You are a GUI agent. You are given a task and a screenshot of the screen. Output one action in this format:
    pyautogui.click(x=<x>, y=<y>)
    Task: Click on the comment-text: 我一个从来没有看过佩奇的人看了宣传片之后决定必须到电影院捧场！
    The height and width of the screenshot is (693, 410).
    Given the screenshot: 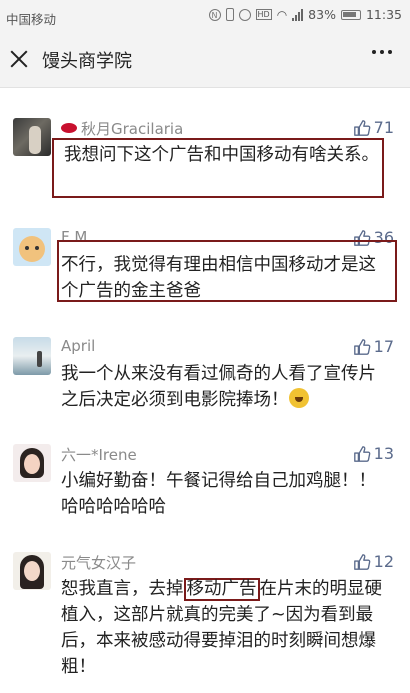 What is the action you would take?
    pyautogui.click(x=218, y=387)
    